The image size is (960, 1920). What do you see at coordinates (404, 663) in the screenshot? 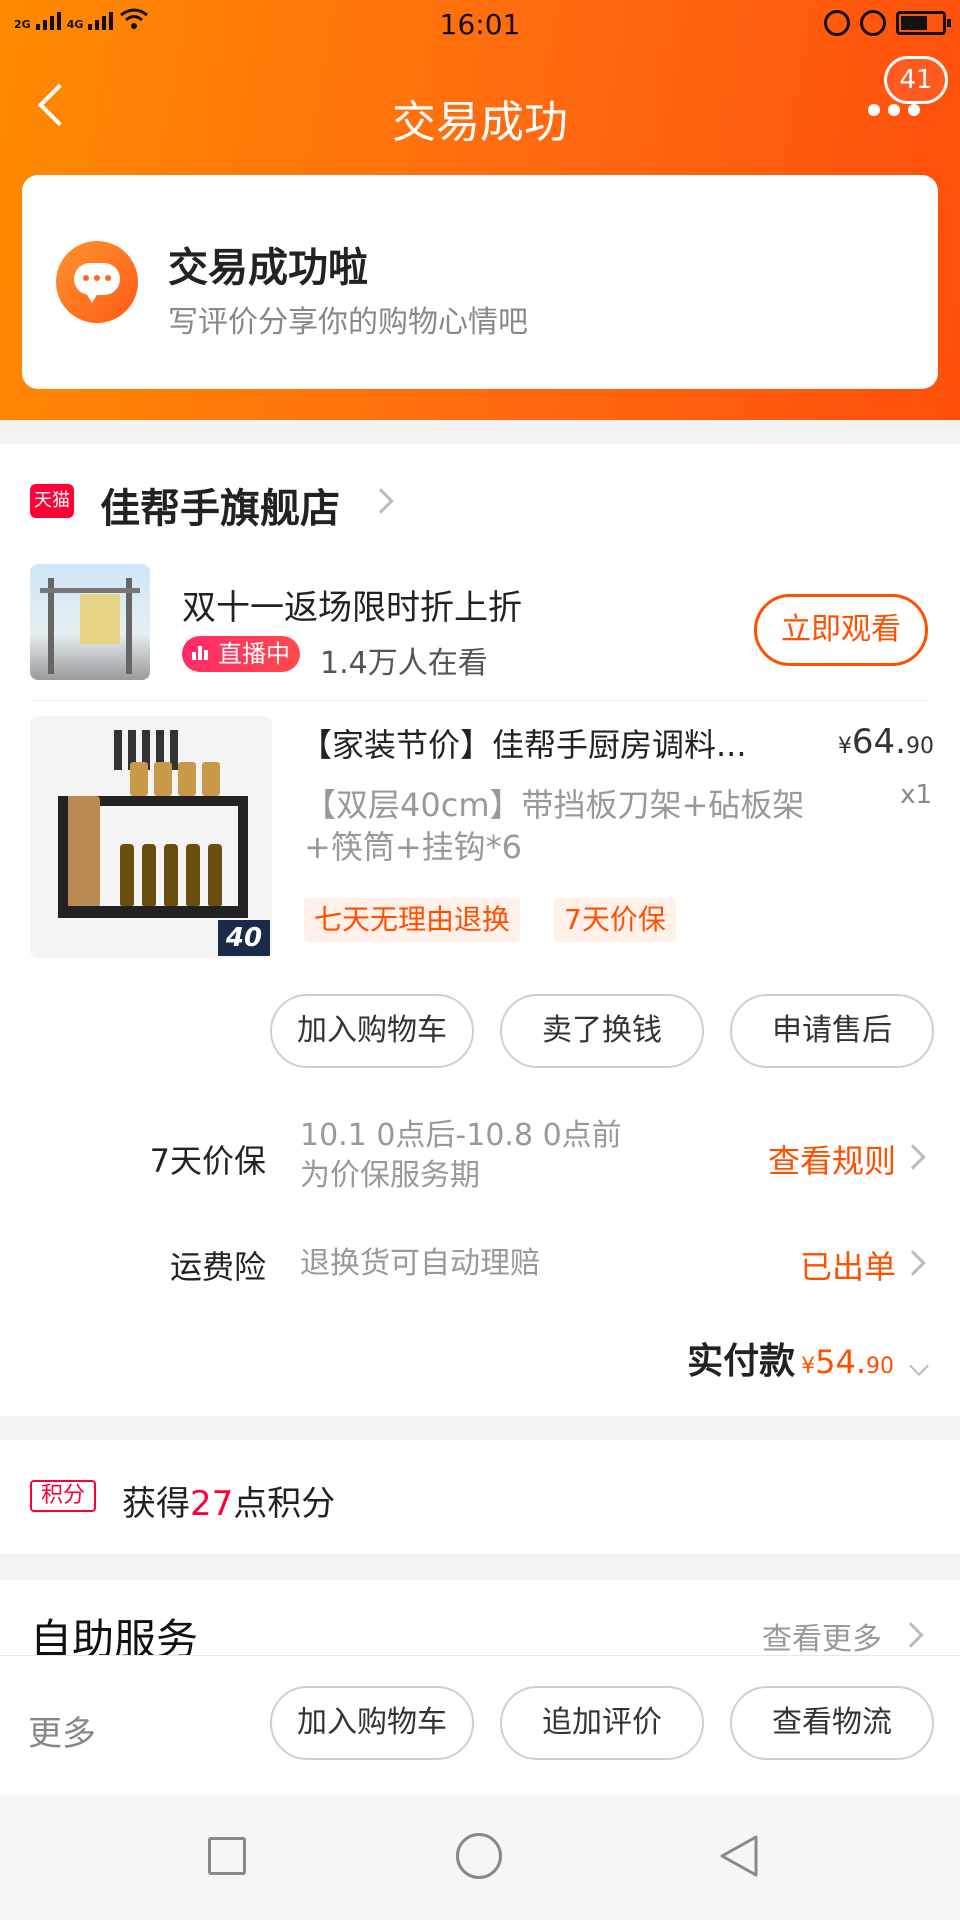
I see `live-watchers: 1.4万人在看` at bounding box center [404, 663].